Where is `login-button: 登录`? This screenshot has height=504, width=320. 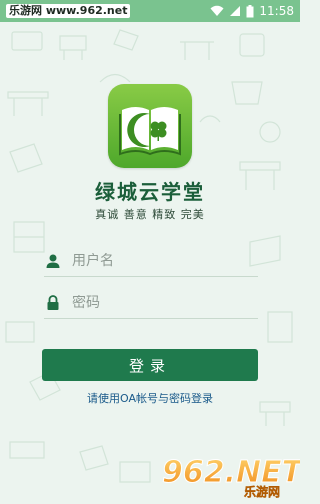 login-button: 登录 is located at coordinates (150, 365).